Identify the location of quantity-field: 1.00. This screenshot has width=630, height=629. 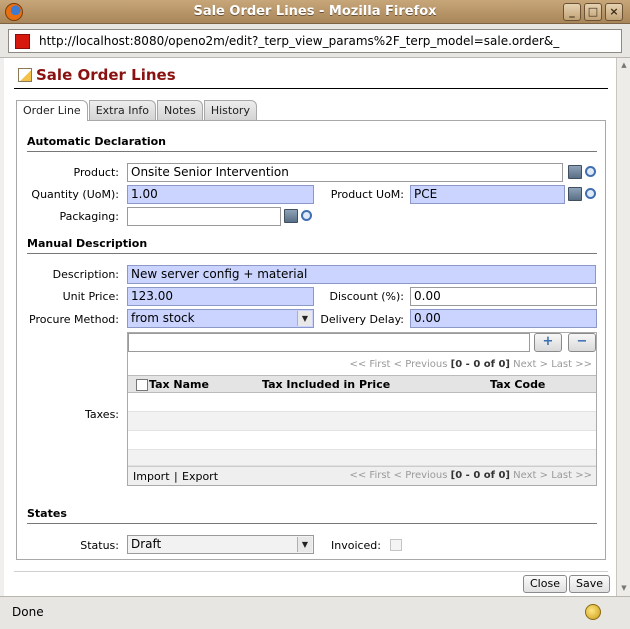
(220, 194).